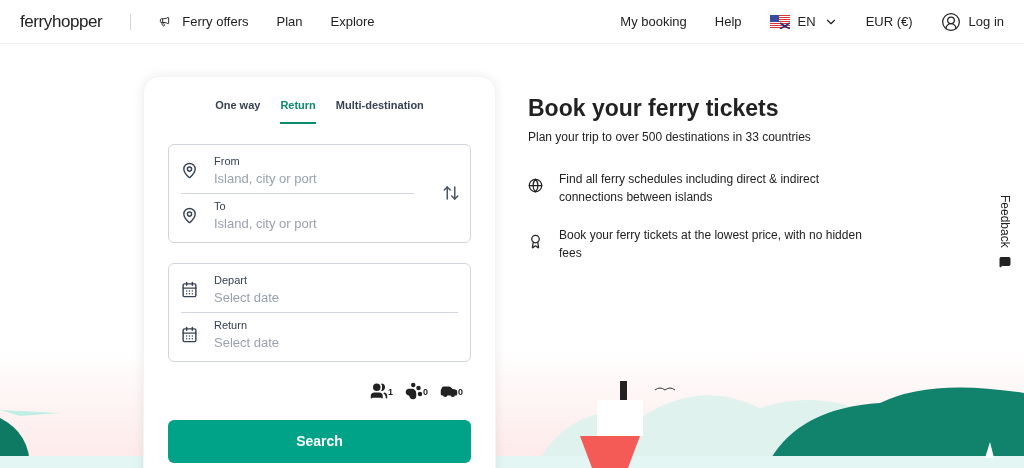 The image size is (1024, 468). What do you see at coordinates (378, 390) in the screenshot?
I see `passengers-icon` at bounding box center [378, 390].